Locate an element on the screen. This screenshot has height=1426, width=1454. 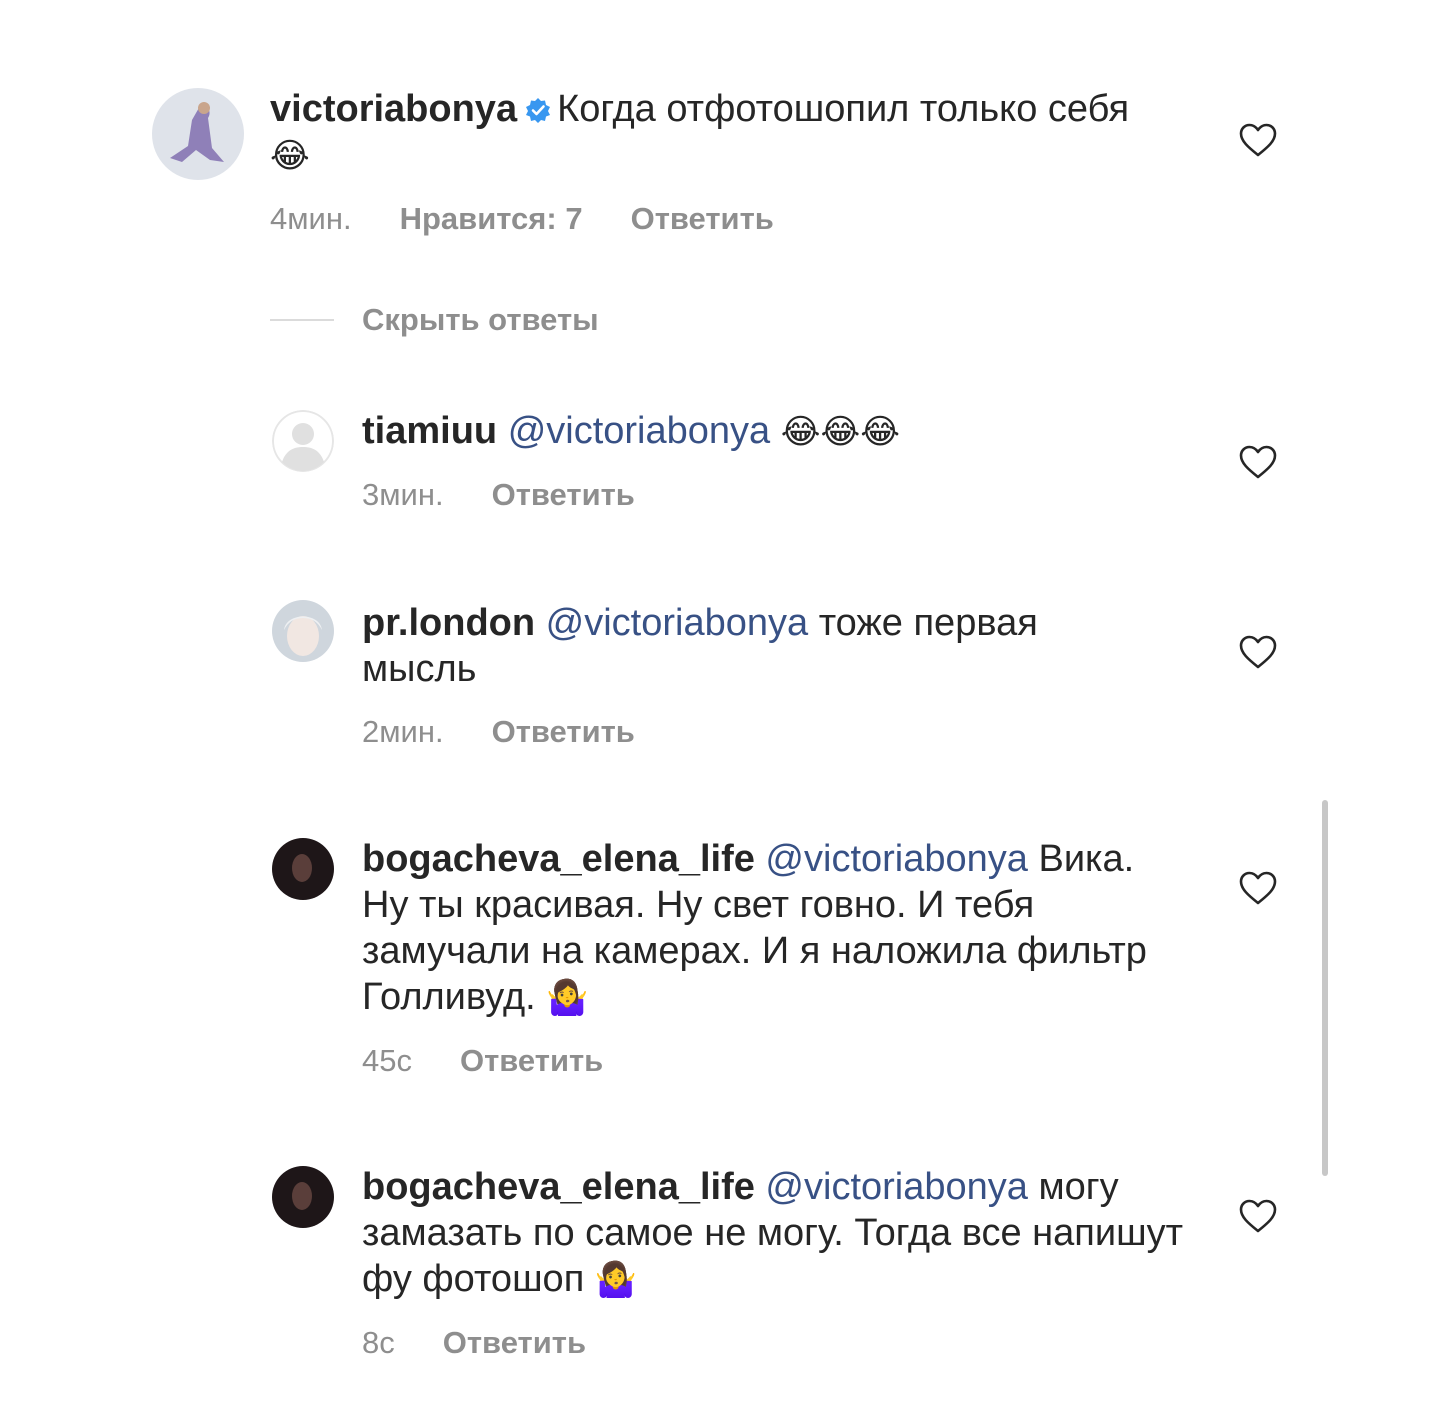
timestamp: 4мин. is located at coordinates (311, 218).